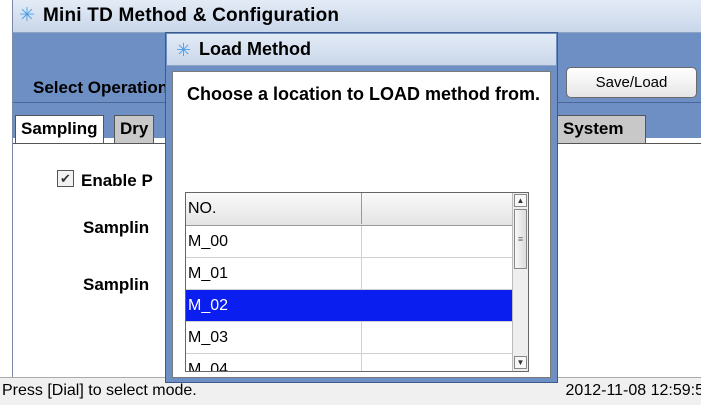  I want to click on window-titlebar: ✳ Mini TD Method & Configuration, so click(357, 16).